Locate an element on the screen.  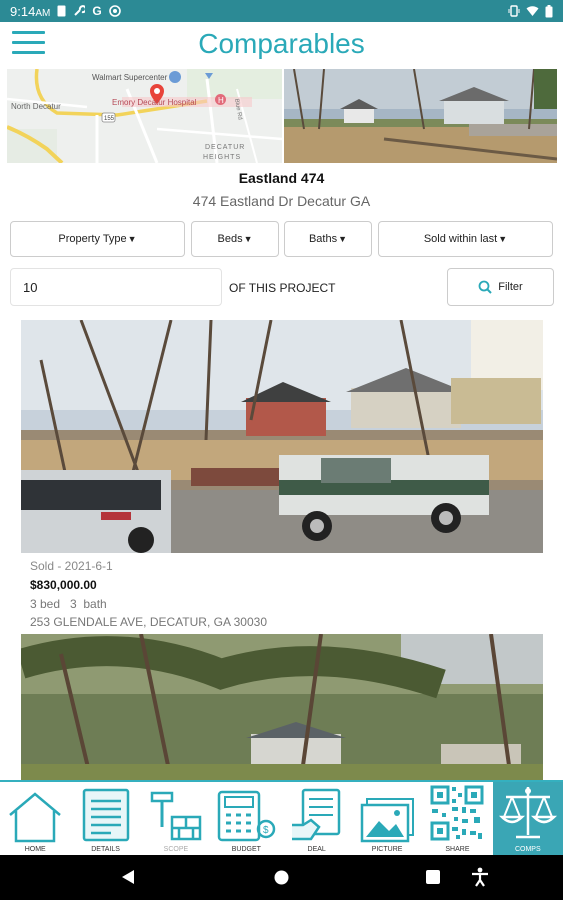
bed-bath-count: 3 bed 3 bath is located at coordinates (68, 604).